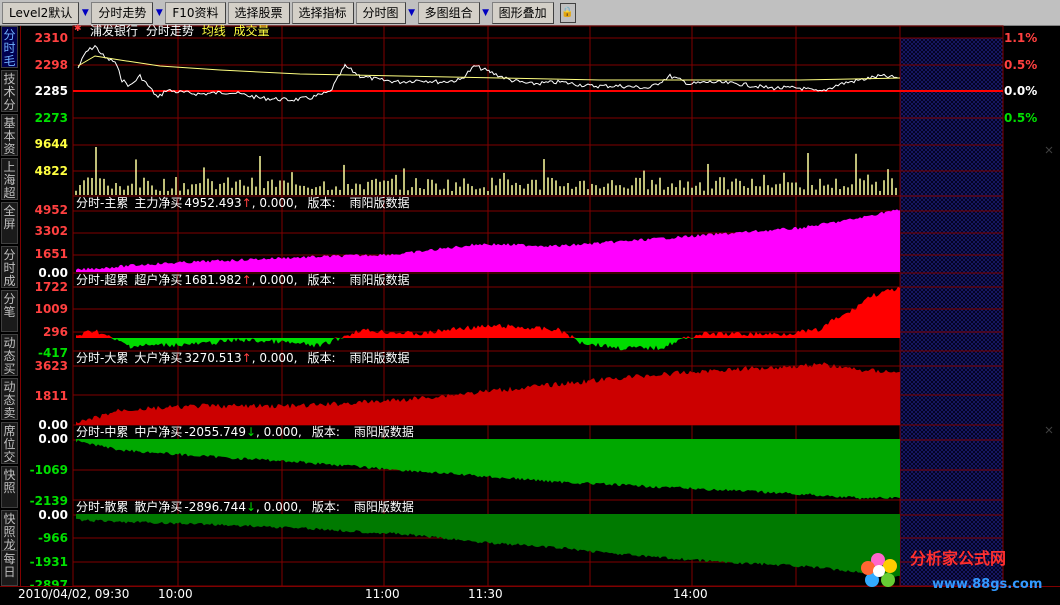  Describe the element at coordinates (51, 254) in the screenshot. I see `panel-y-label: 1651` at that location.